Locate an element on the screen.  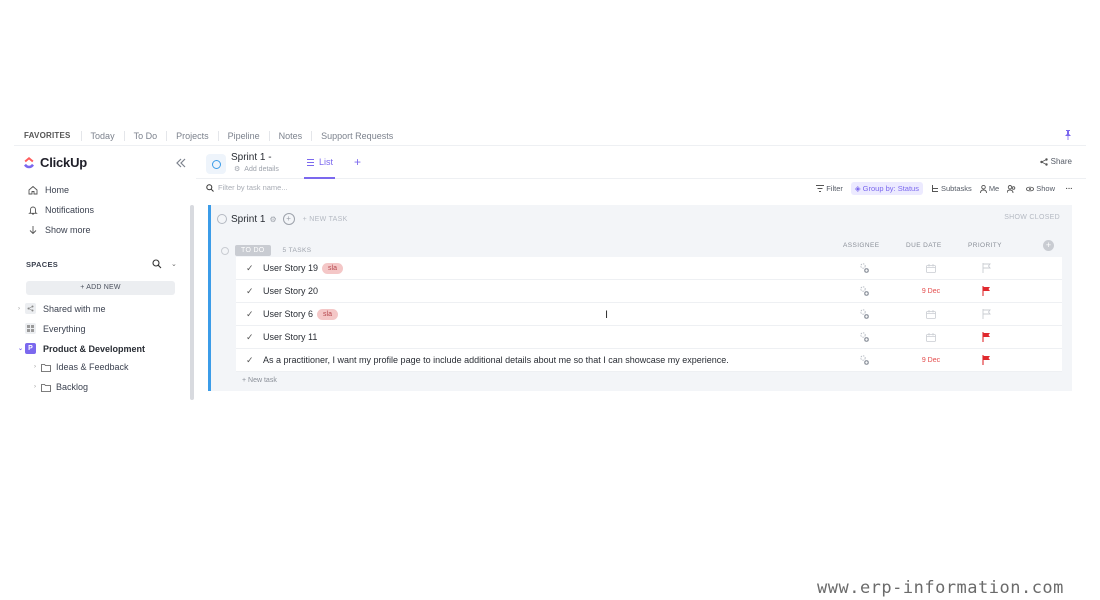
share-label: Share is located at coordinates (1061, 161).